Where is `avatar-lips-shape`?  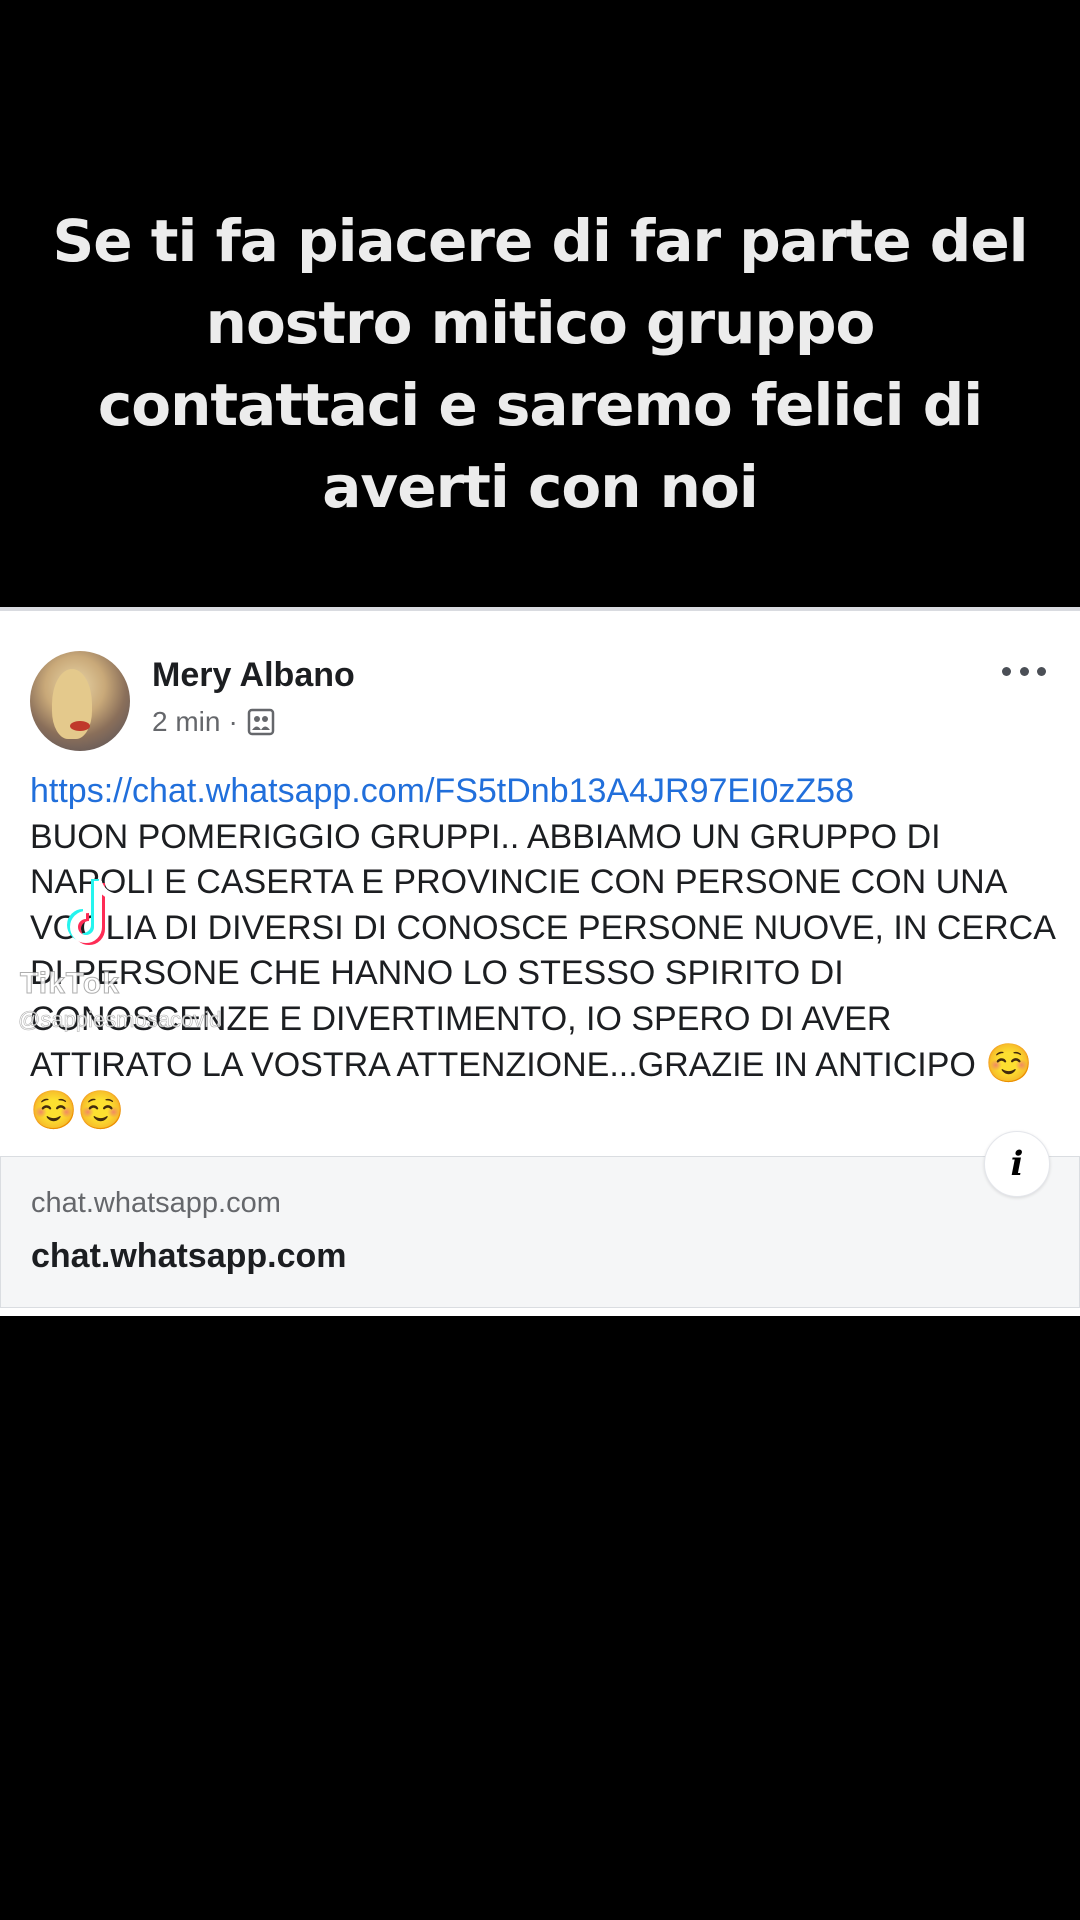 avatar-lips-shape is located at coordinates (80, 726).